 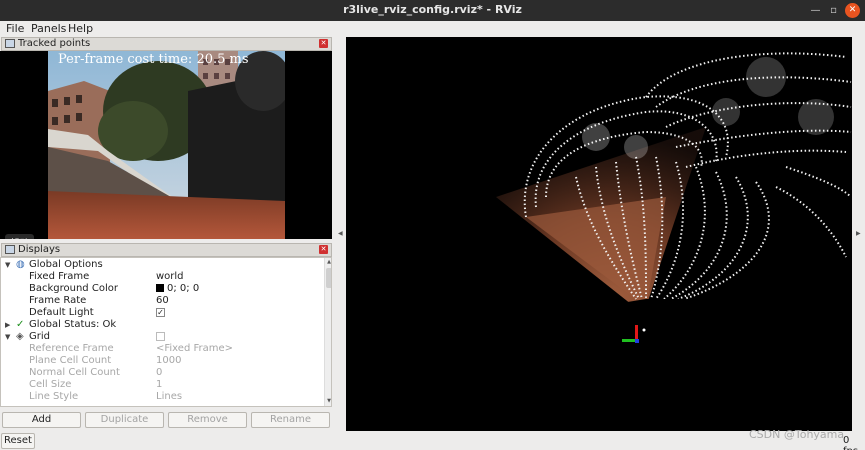 I want to click on color-swatch, so click(x=160, y=288).